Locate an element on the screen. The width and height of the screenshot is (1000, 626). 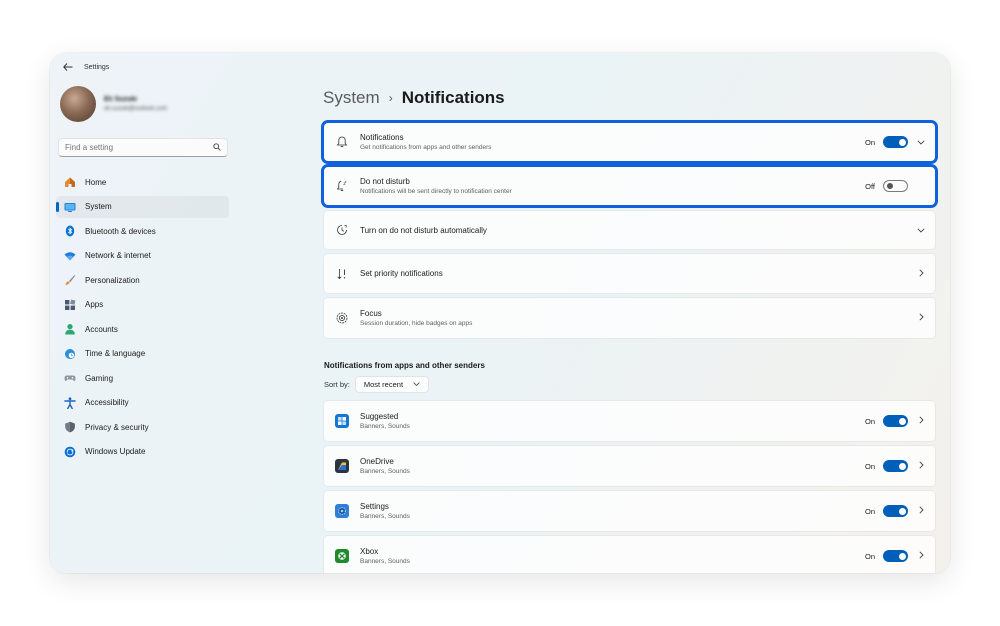
brush-icon is located at coordinates (70, 280).